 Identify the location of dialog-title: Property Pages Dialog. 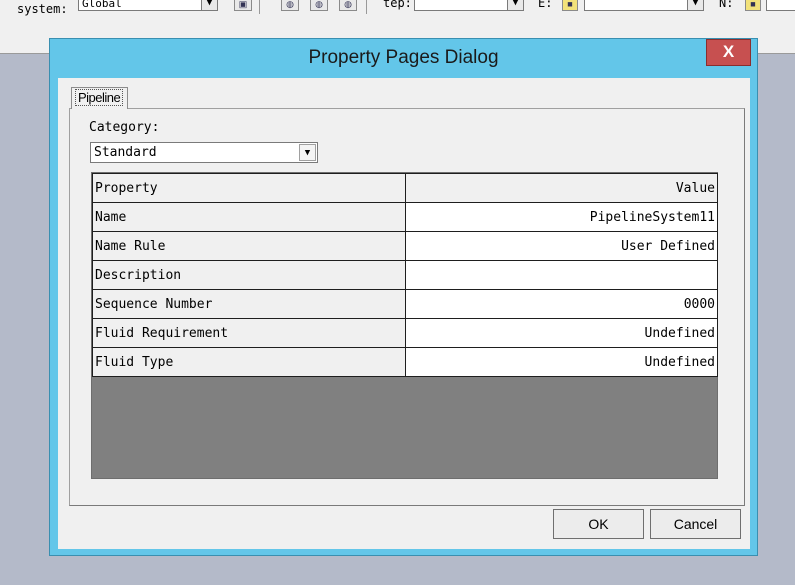
(403, 57).